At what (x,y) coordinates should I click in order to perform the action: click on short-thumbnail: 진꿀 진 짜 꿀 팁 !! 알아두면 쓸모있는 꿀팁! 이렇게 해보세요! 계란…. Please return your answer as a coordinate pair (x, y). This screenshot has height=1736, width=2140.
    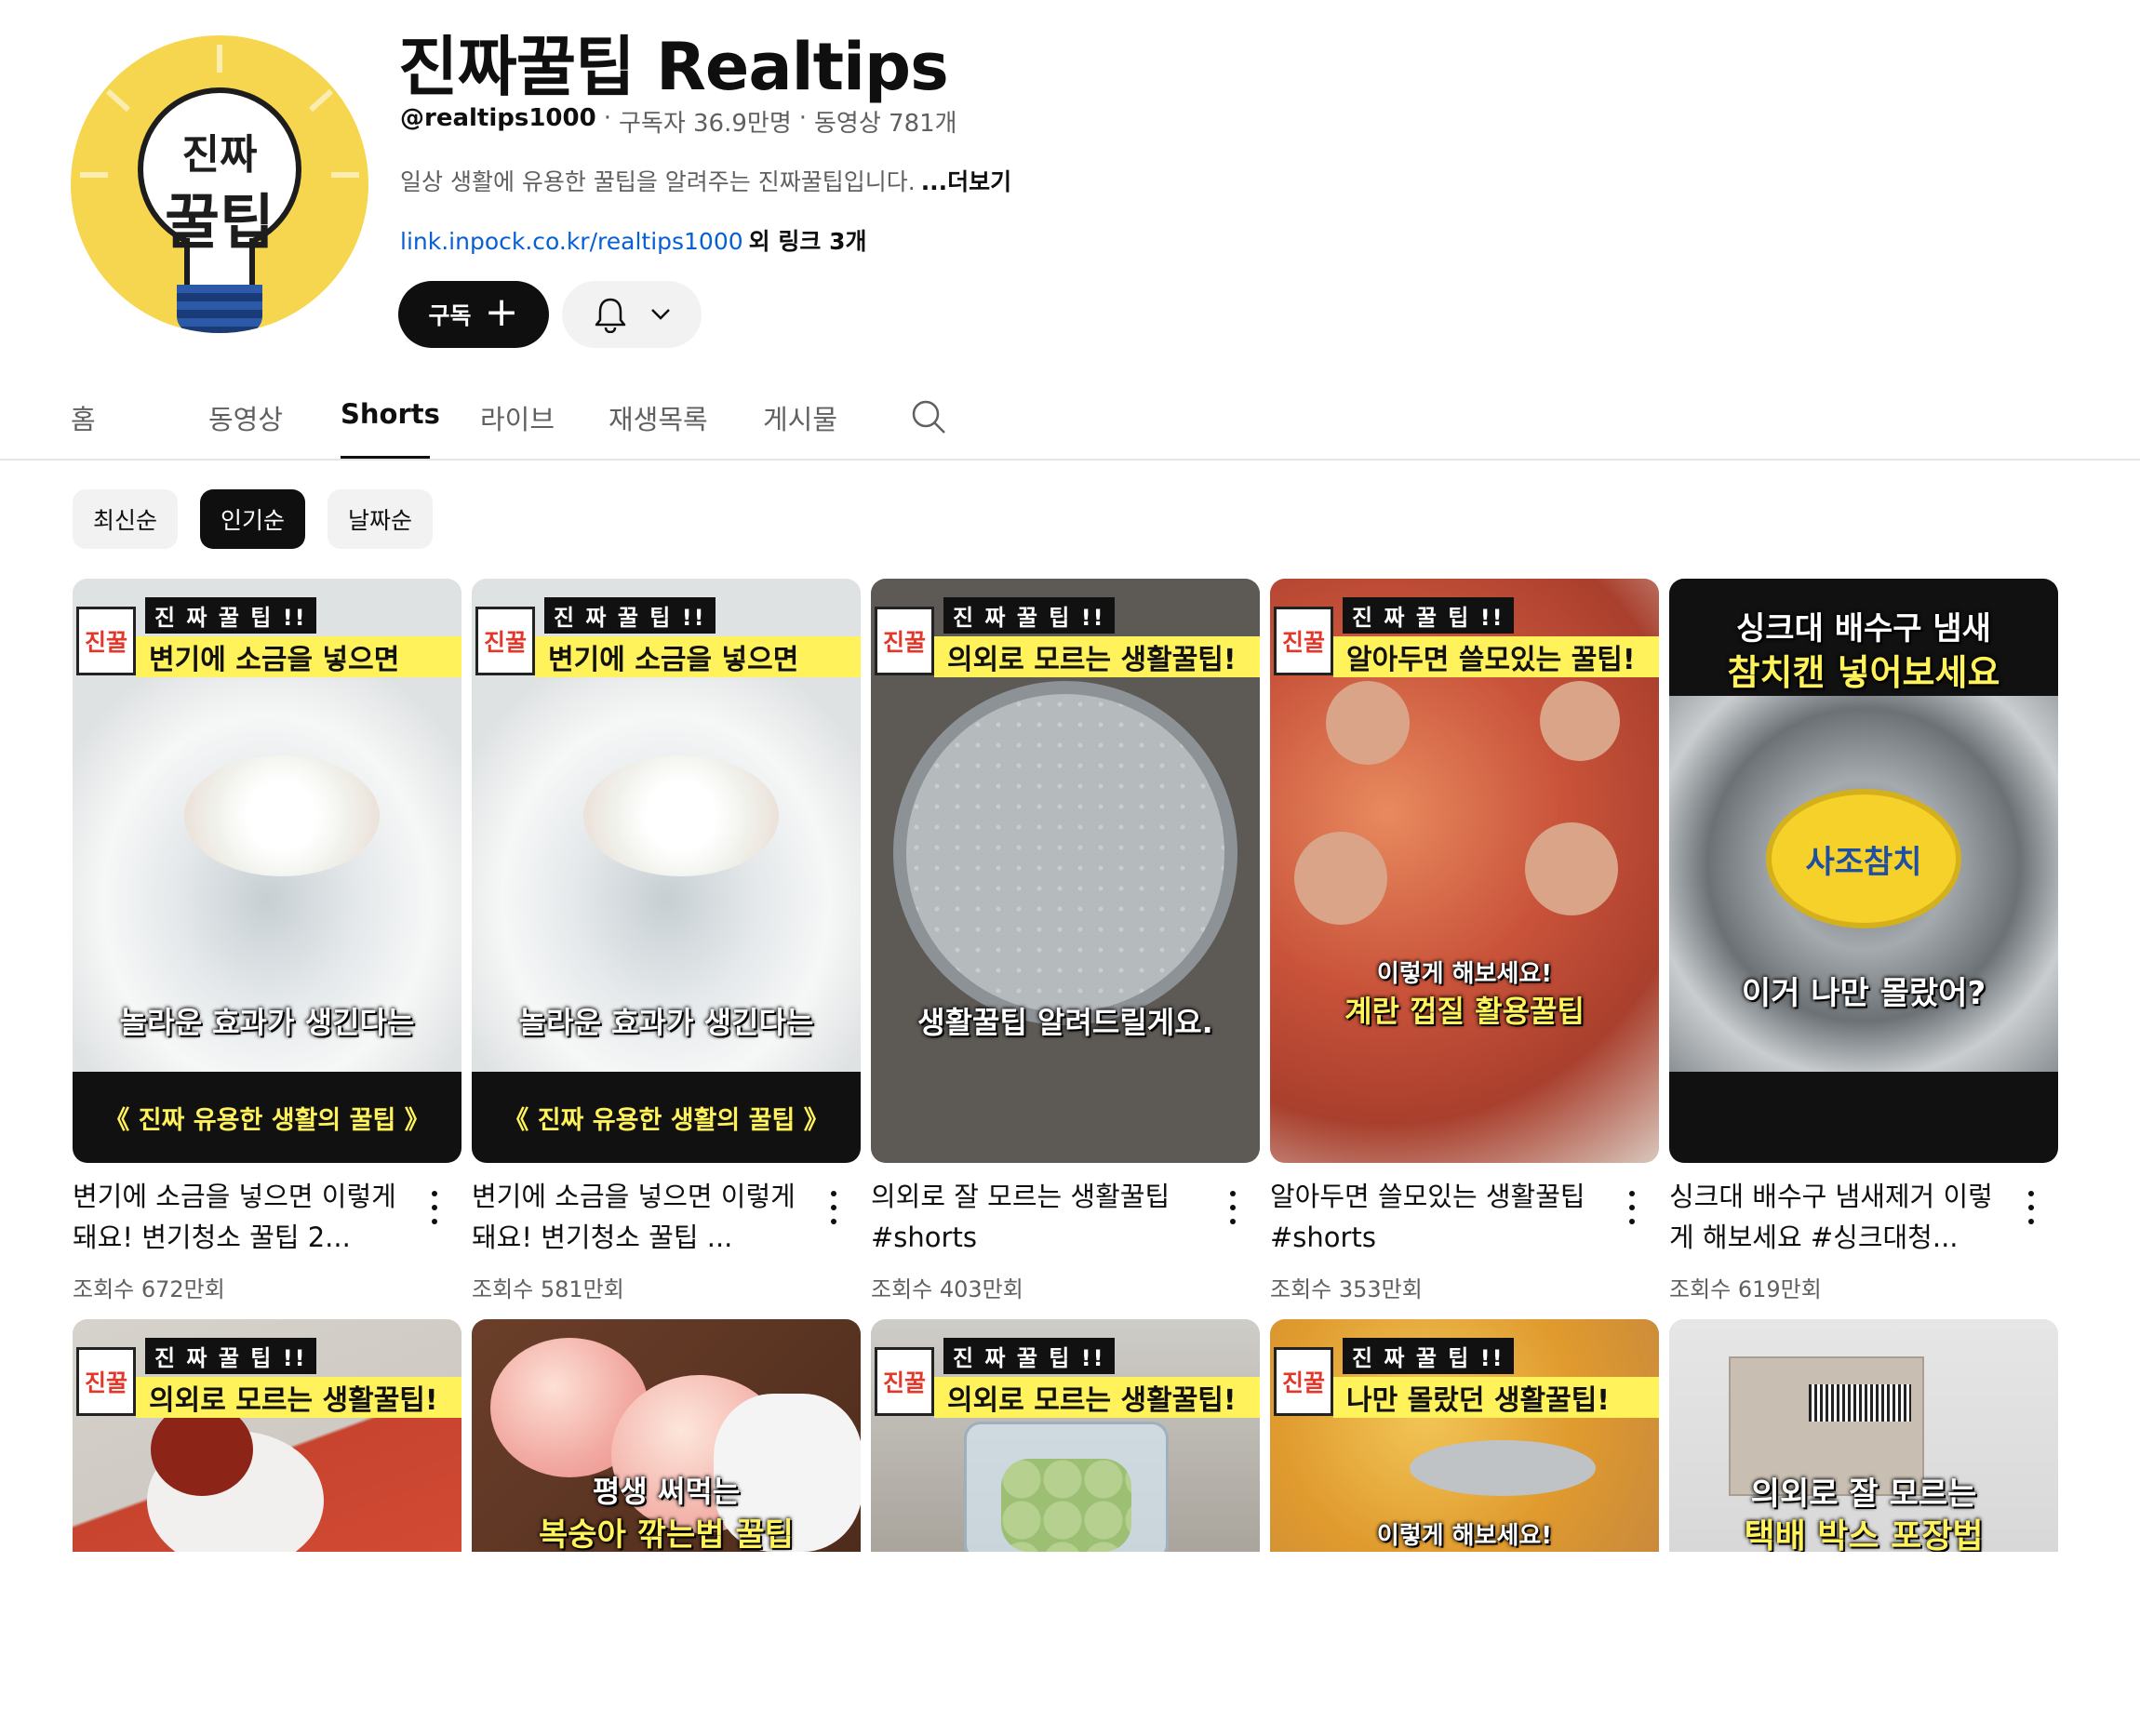
    Looking at the image, I should click on (1464, 871).